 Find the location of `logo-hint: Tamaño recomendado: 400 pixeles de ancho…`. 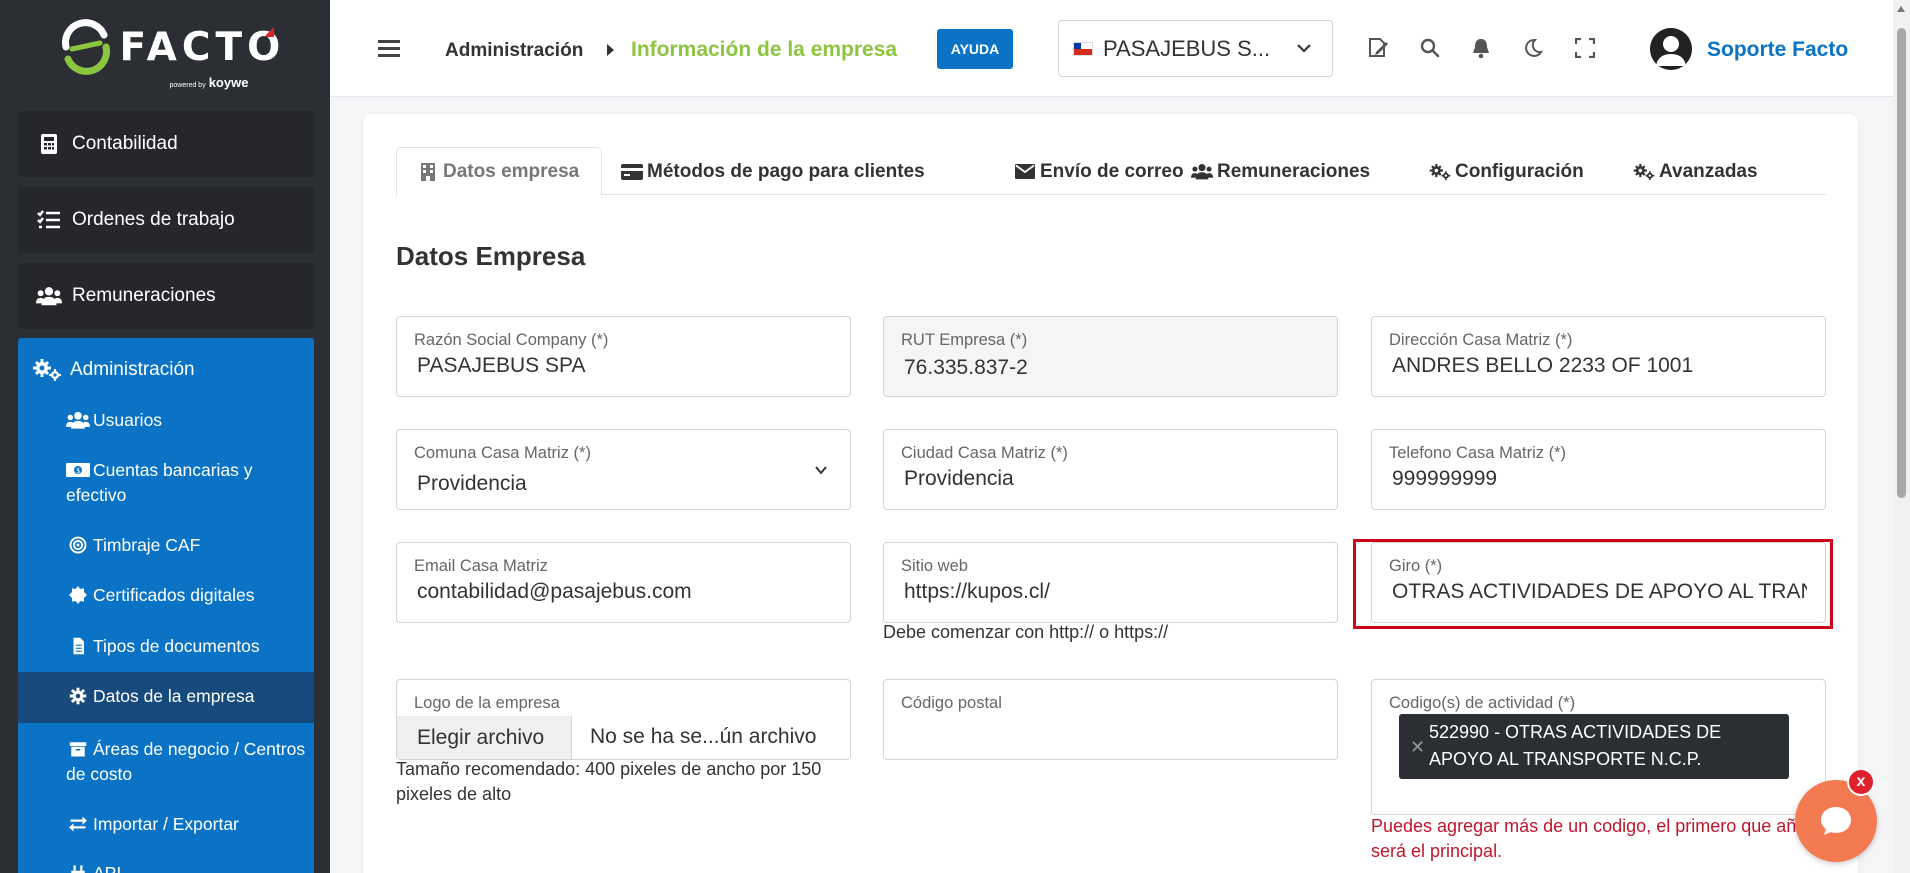

logo-hint: Tamaño recomendado: 400 pixeles de ancho… is located at coordinates (609, 781).